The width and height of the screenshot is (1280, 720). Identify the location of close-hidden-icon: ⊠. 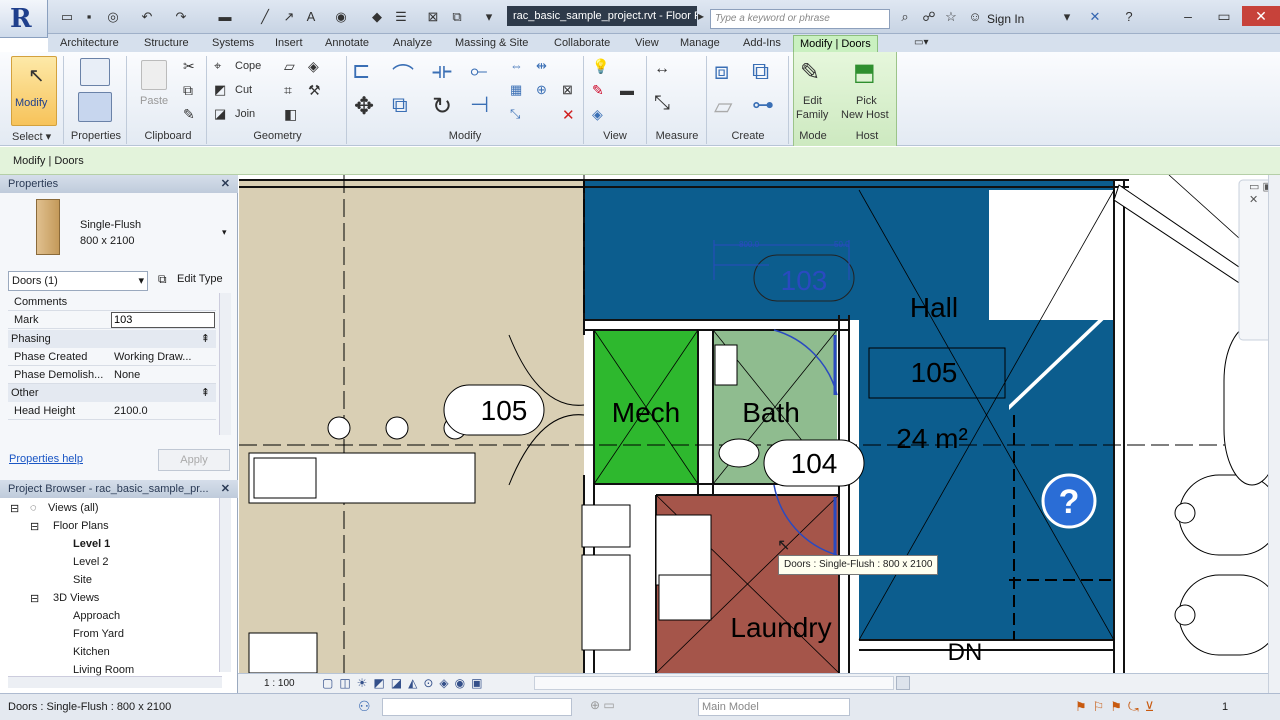
(433, 17).